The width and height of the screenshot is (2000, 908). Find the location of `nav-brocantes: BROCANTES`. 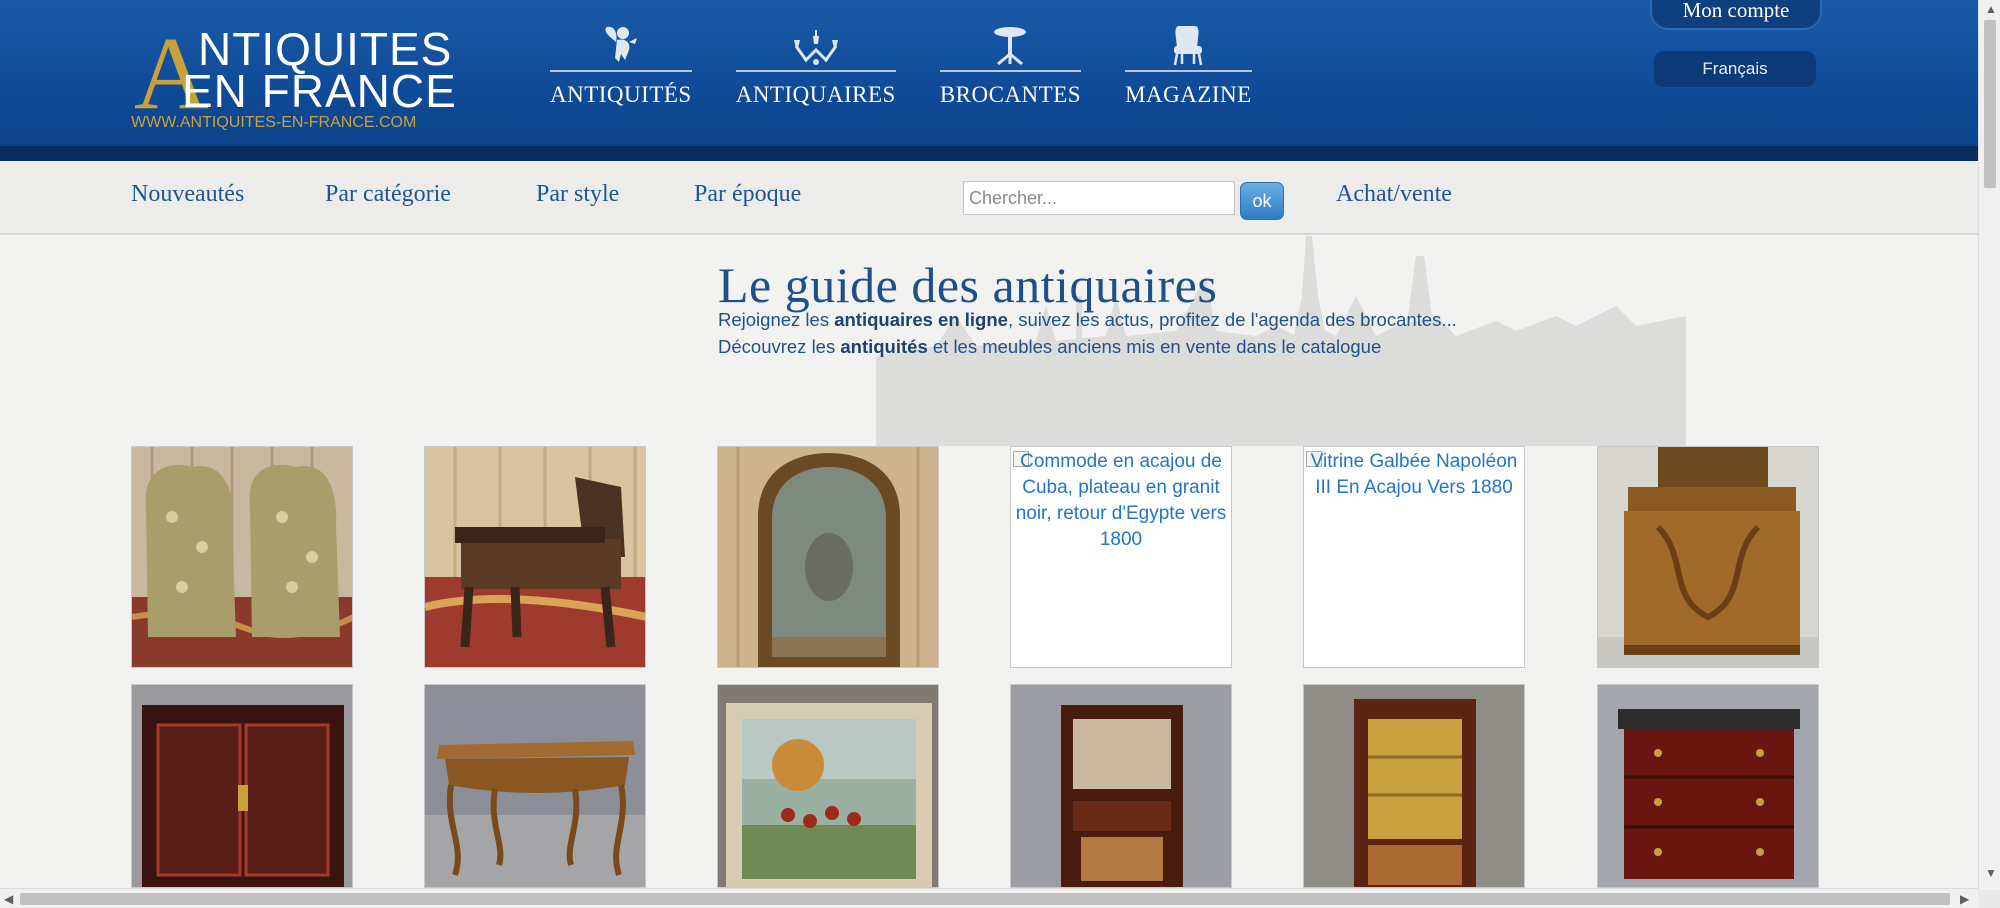

nav-brocantes: BROCANTES is located at coordinates (1010, 65).